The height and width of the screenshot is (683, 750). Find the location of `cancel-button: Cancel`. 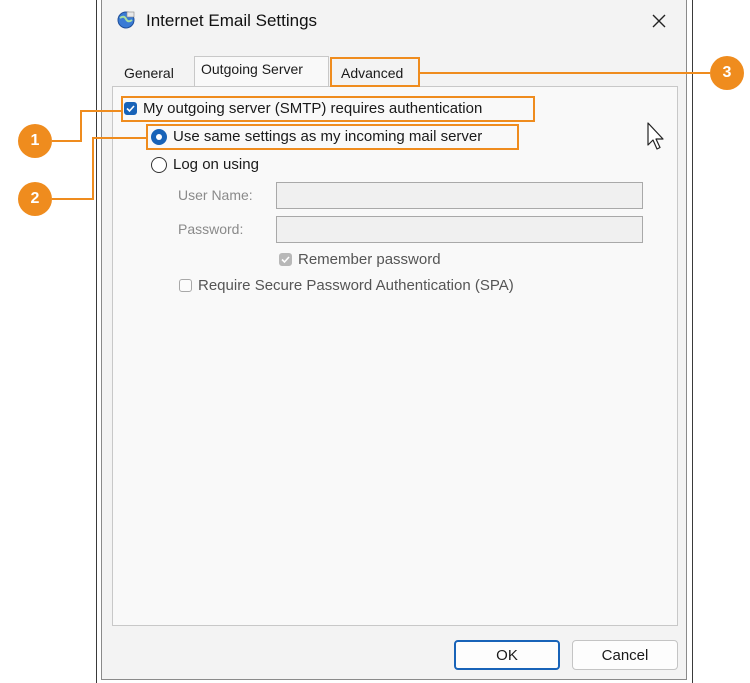

cancel-button: Cancel is located at coordinates (625, 655).